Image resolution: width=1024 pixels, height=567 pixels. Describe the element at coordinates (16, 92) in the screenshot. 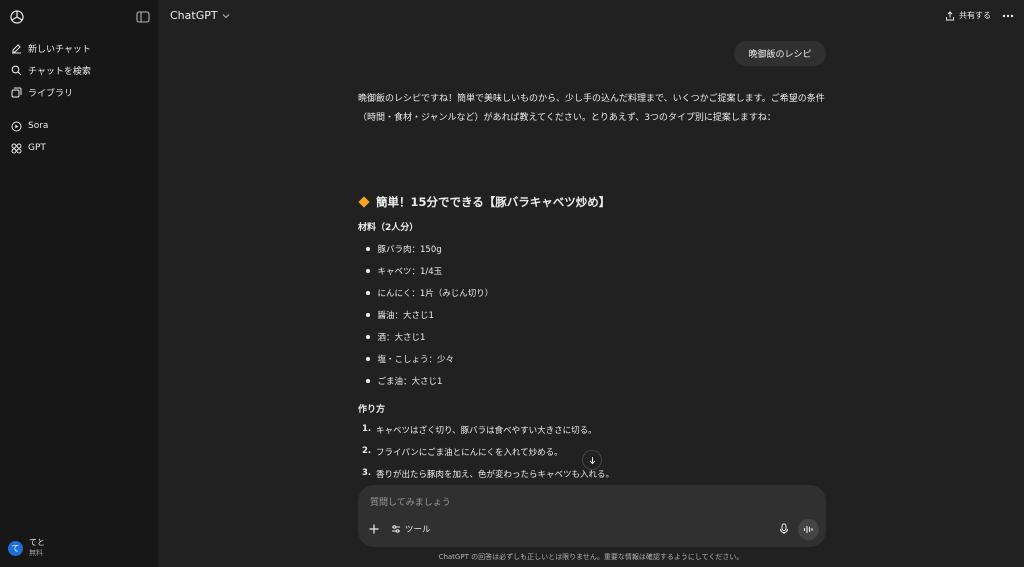

I see `library-icon` at that location.